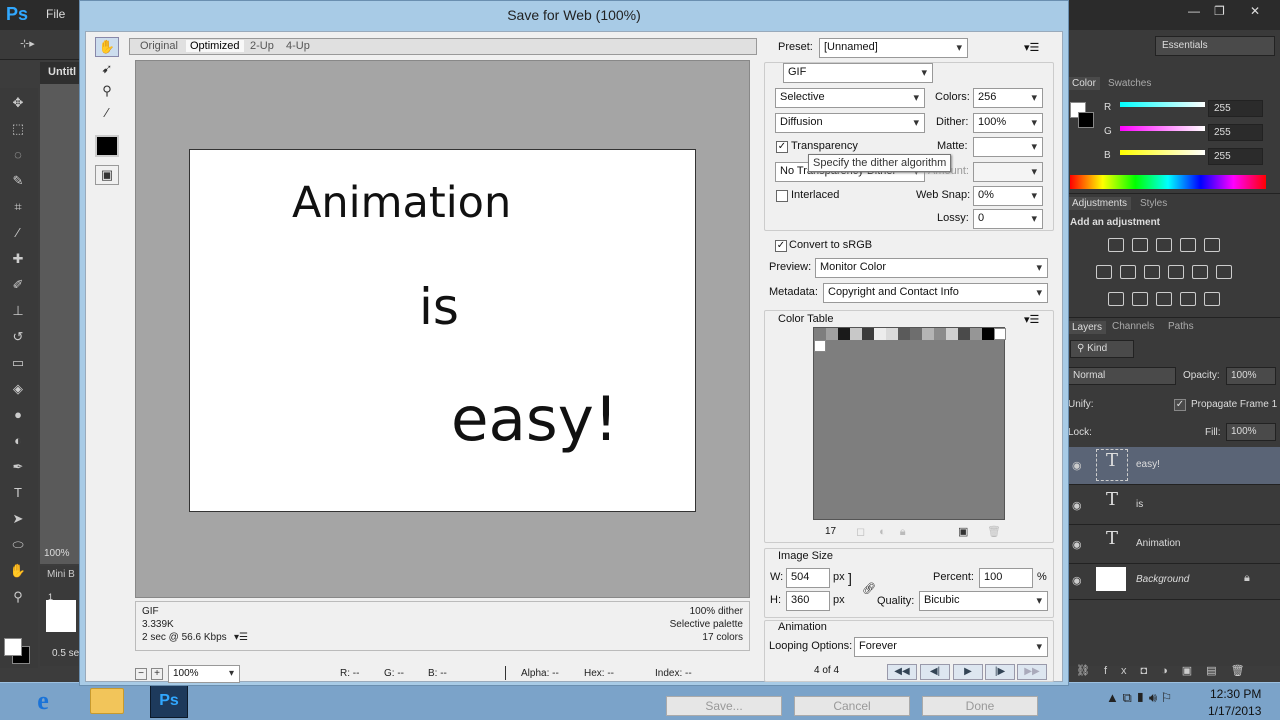 The width and height of the screenshot is (1280, 720). What do you see at coordinates (18, 545) in the screenshot?
I see `shape-tool-icon: ⬭` at bounding box center [18, 545].